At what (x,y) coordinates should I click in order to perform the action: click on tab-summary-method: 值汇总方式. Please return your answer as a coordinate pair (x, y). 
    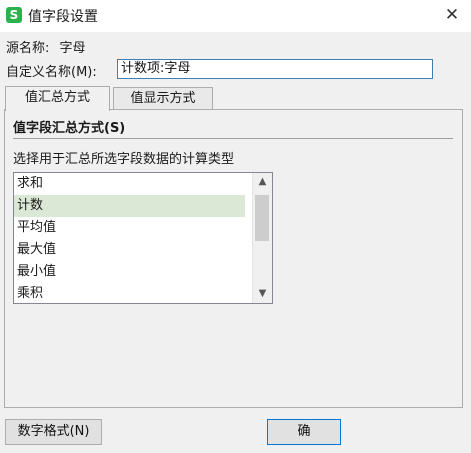
    Looking at the image, I should click on (57, 98).